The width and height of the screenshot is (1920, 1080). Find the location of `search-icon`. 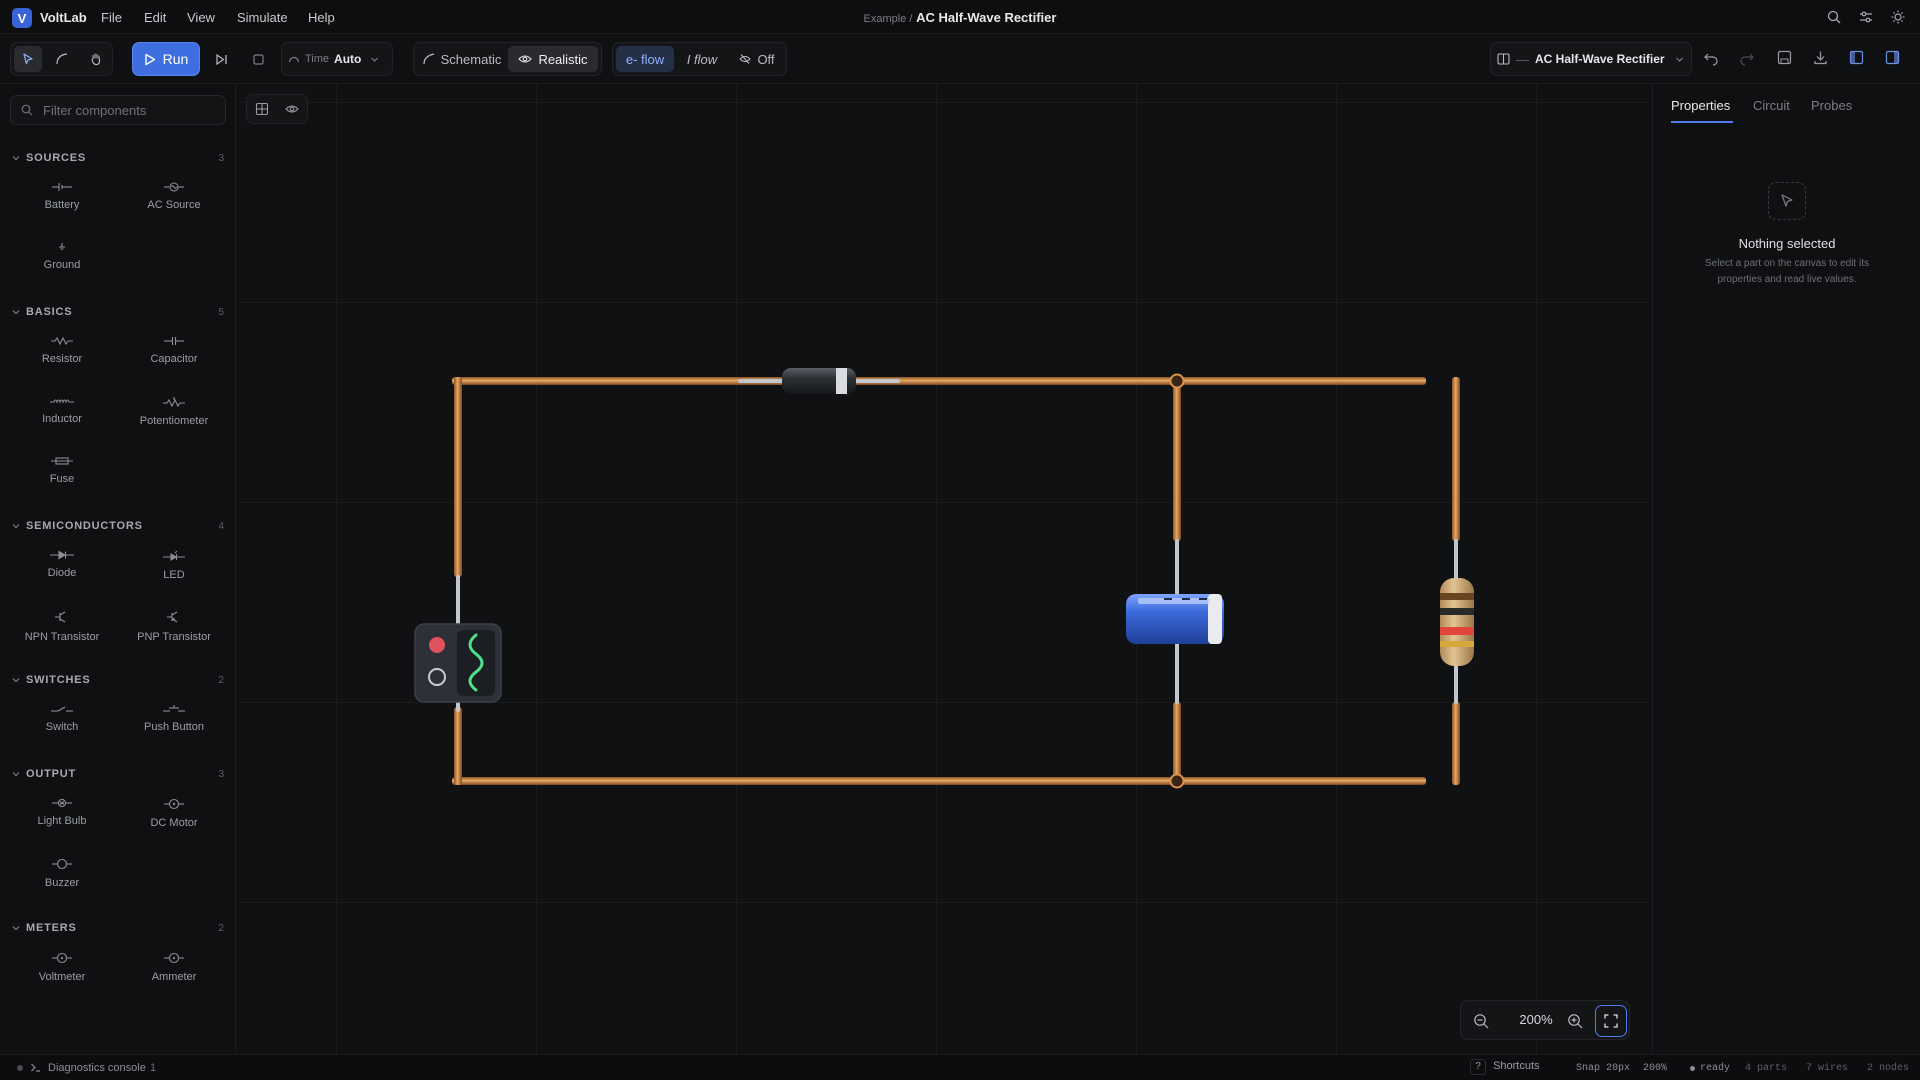

search-icon is located at coordinates (1834, 17).